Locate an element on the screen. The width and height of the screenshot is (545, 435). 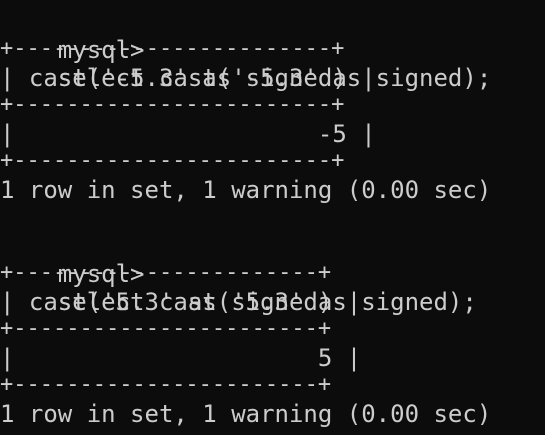
table-header: | cast('5.3' as signed) | is located at coordinates (181, 302).